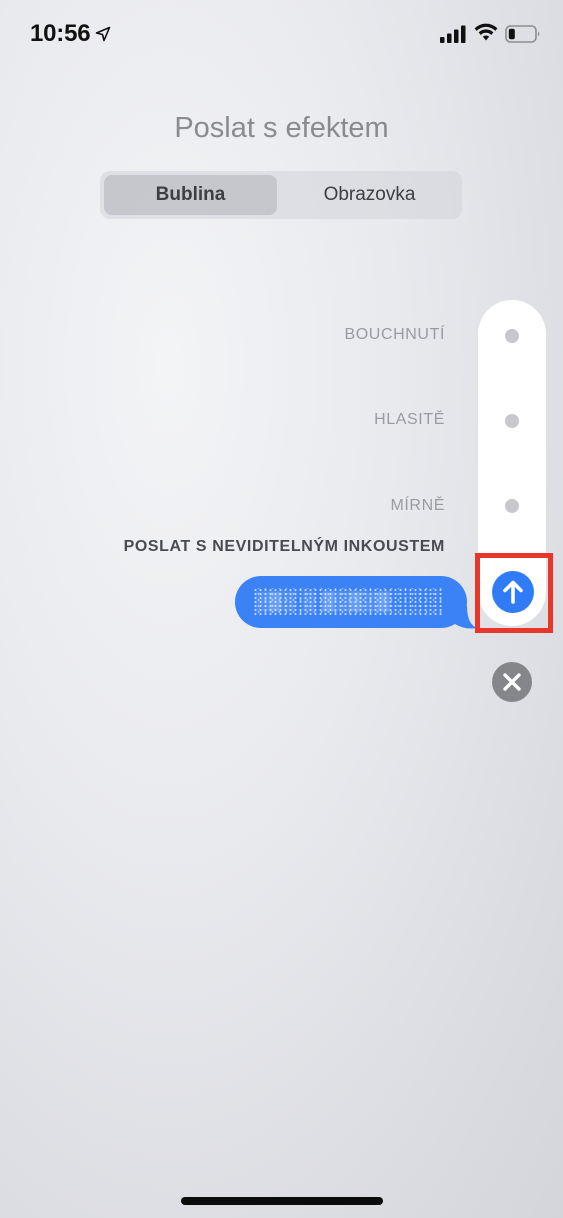 This screenshot has height=1218, width=563. Describe the element at coordinates (190, 195) in the screenshot. I see `tab-bublina: Bublina` at that location.